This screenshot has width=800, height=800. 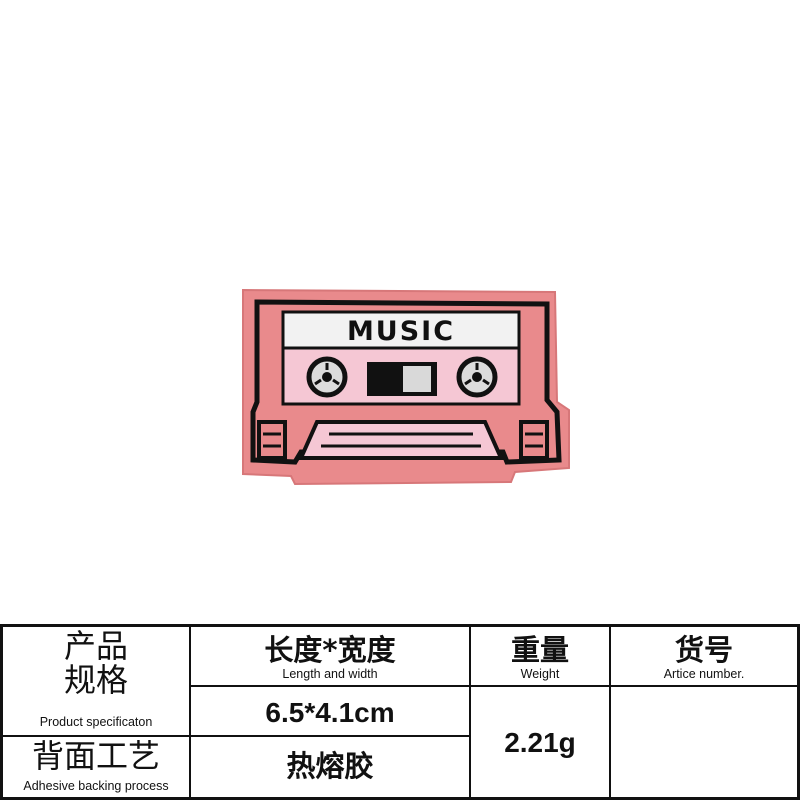 I want to click on spec-label-en: Product specificaton, so click(x=96, y=722).